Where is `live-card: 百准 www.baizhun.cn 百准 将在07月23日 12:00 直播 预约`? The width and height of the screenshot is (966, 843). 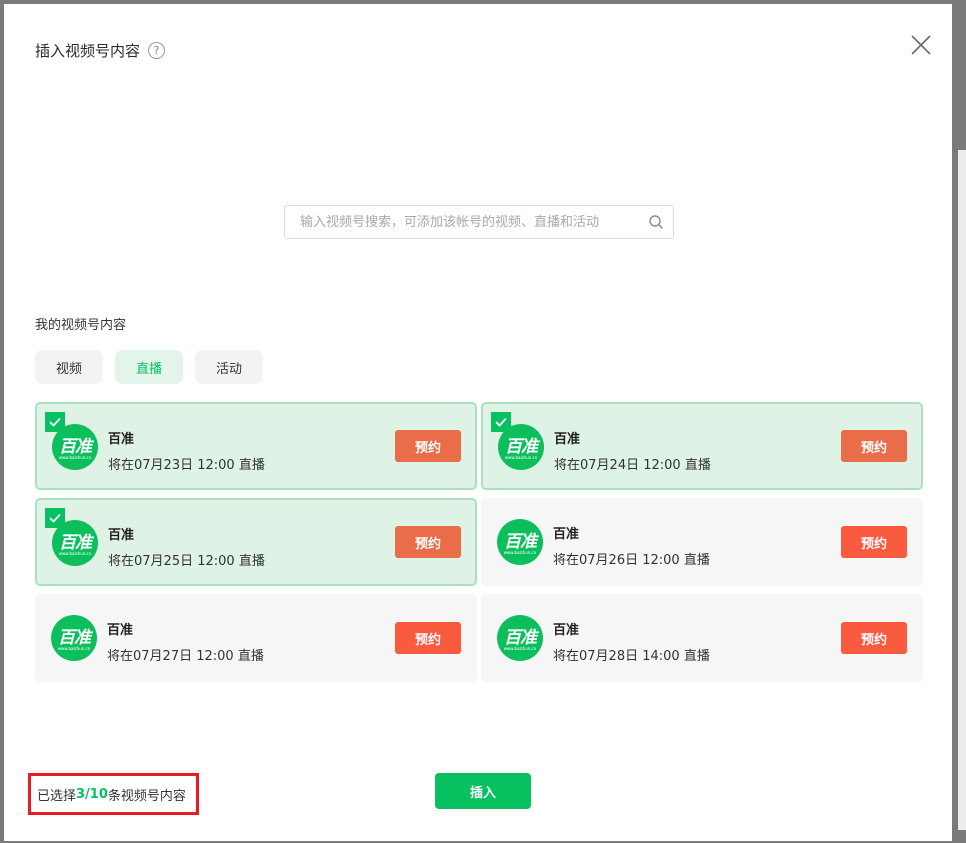 live-card: 百准 www.baizhun.cn 百准 将在07月23日 12:00 直播 预约 is located at coordinates (256, 446).